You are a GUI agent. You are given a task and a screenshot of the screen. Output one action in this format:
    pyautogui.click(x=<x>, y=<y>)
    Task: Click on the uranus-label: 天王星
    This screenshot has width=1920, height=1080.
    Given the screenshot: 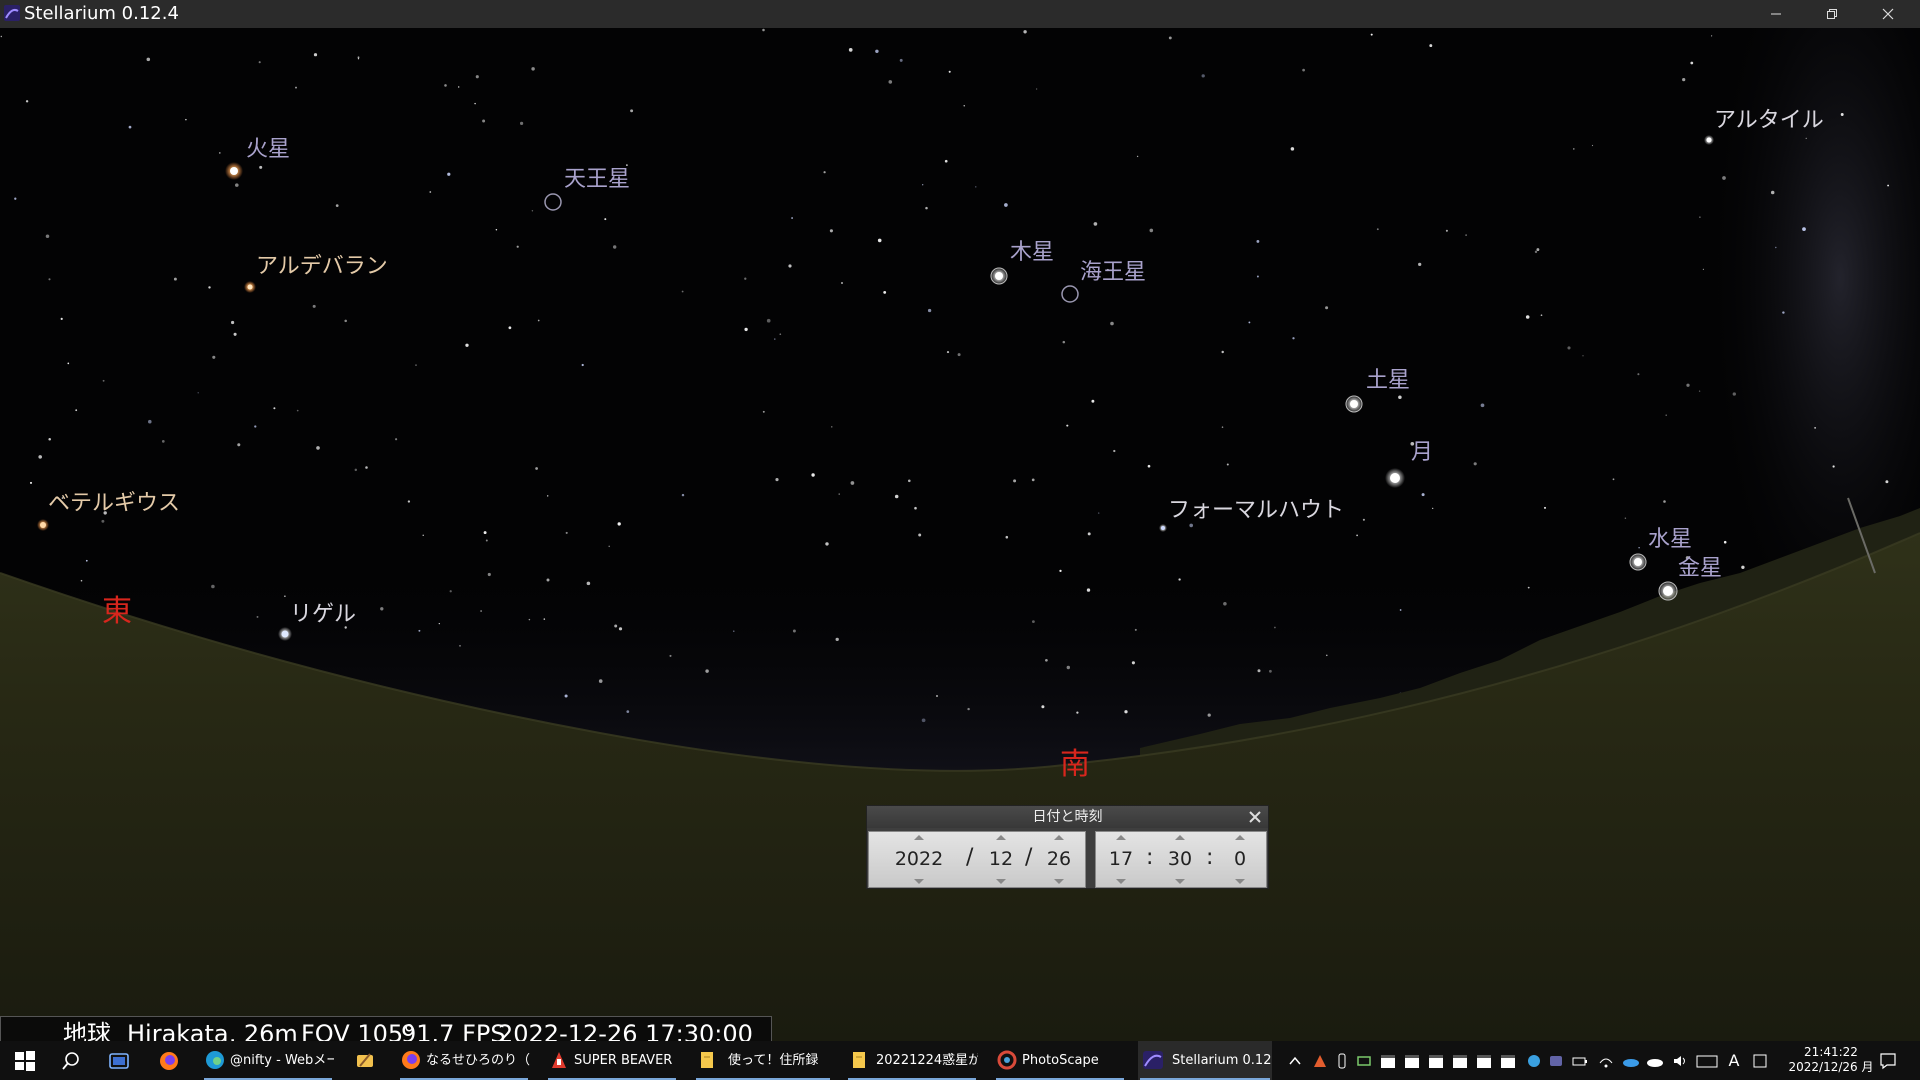 What is the action you would take?
    pyautogui.click(x=597, y=180)
    